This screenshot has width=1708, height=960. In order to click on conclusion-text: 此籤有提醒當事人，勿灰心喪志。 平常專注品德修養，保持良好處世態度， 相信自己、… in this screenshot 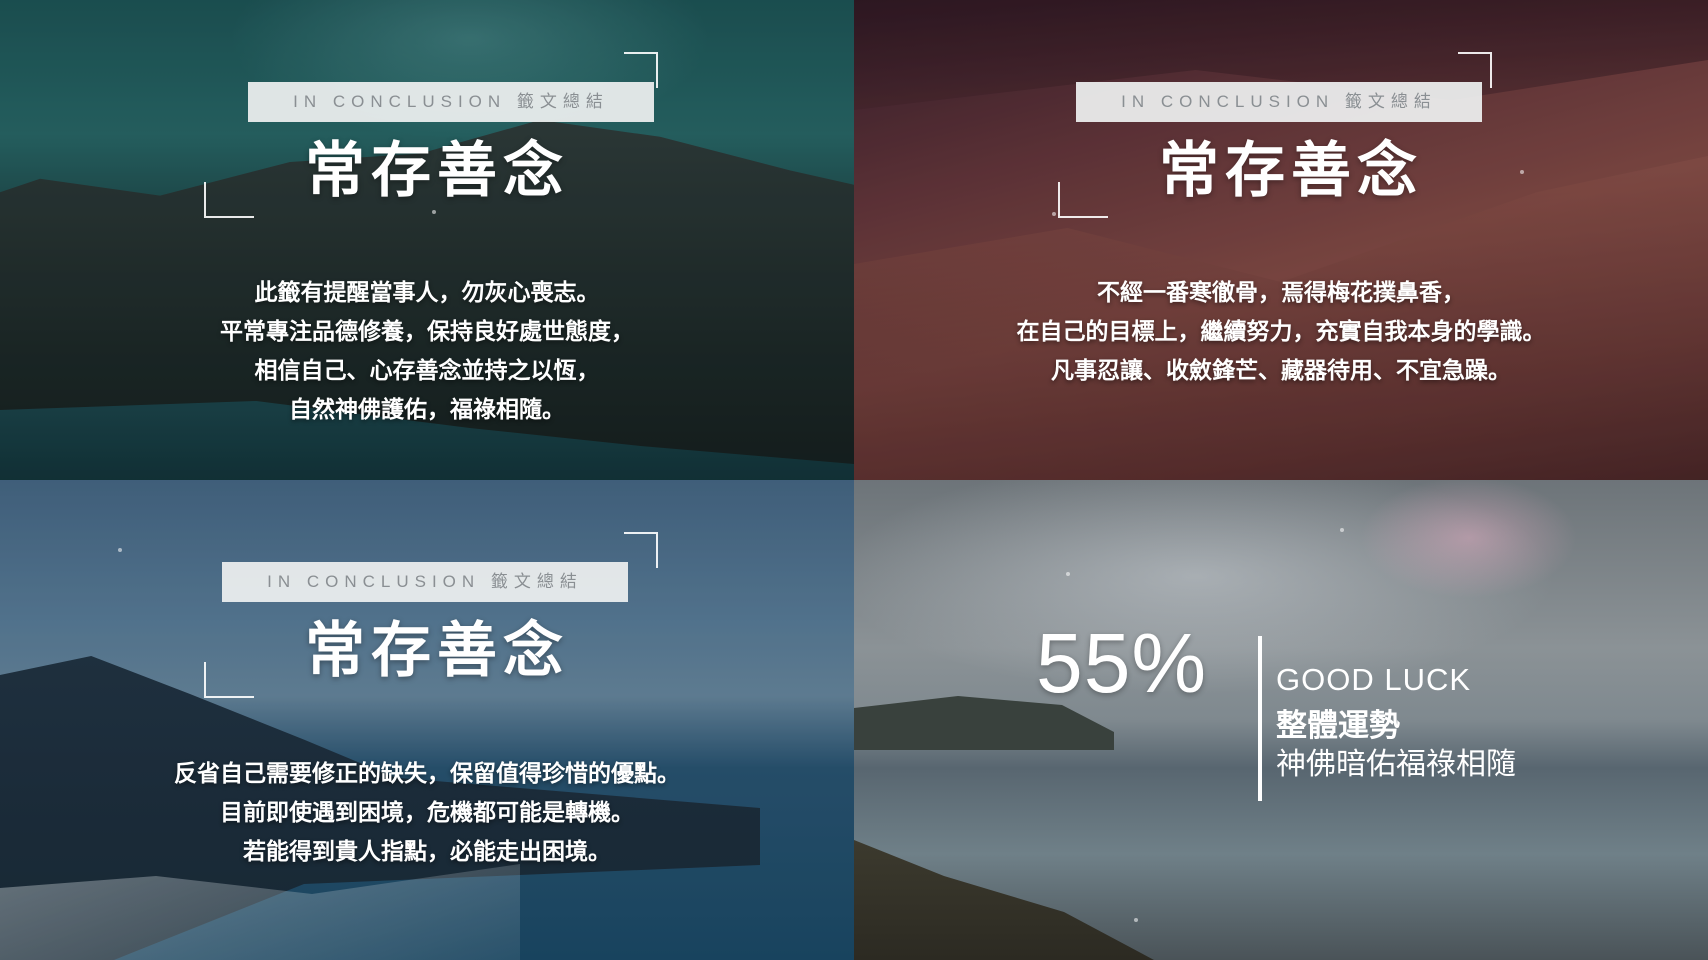, I will do `click(427, 352)`.